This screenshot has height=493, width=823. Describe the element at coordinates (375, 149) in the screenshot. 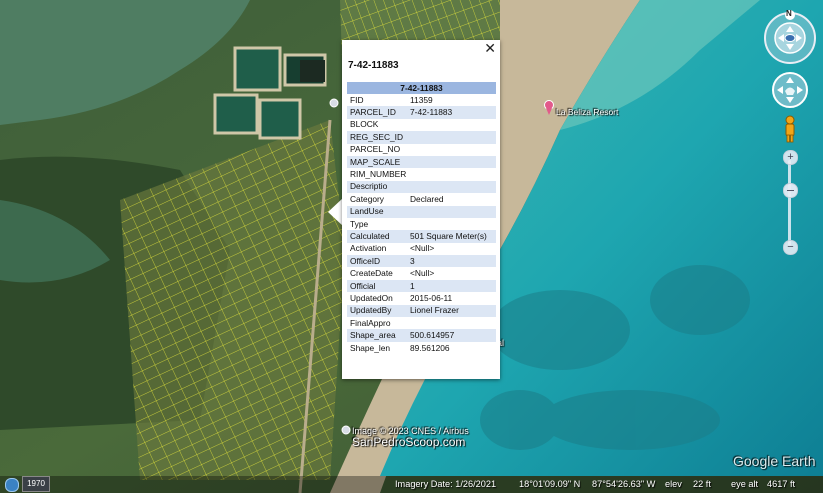

I see `attribute-field: PARCEL_NO` at that location.